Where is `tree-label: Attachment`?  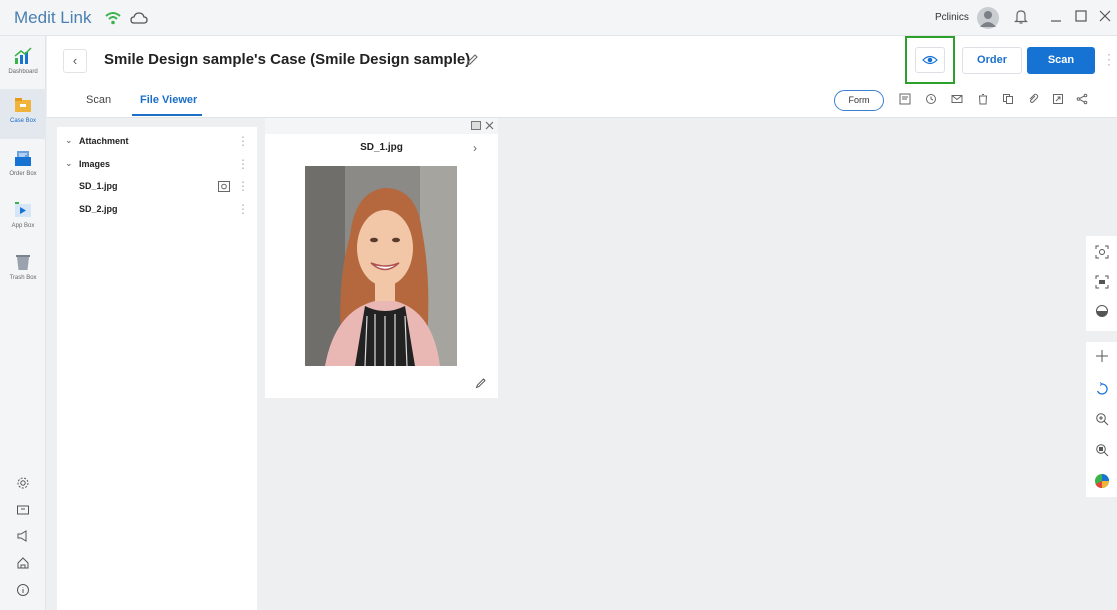 tree-label: Attachment is located at coordinates (104, 141).